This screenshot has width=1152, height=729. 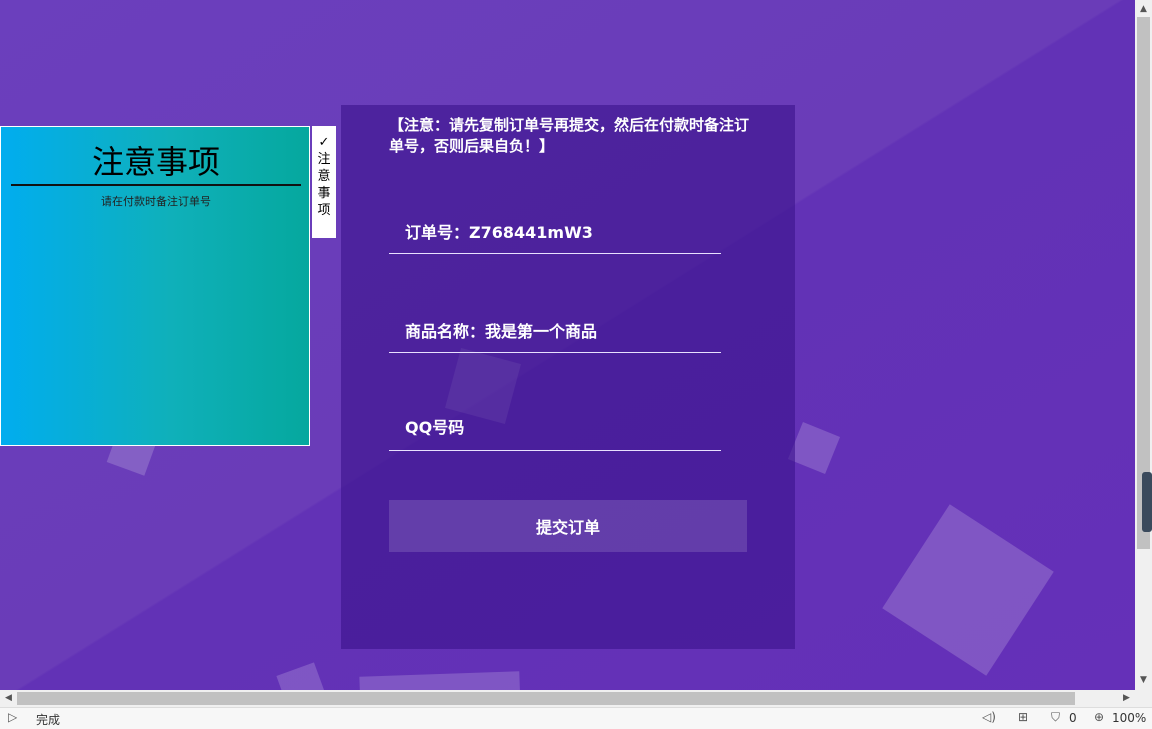 I want to click on notice-tab-char: 注, so click(x=324, y=159).